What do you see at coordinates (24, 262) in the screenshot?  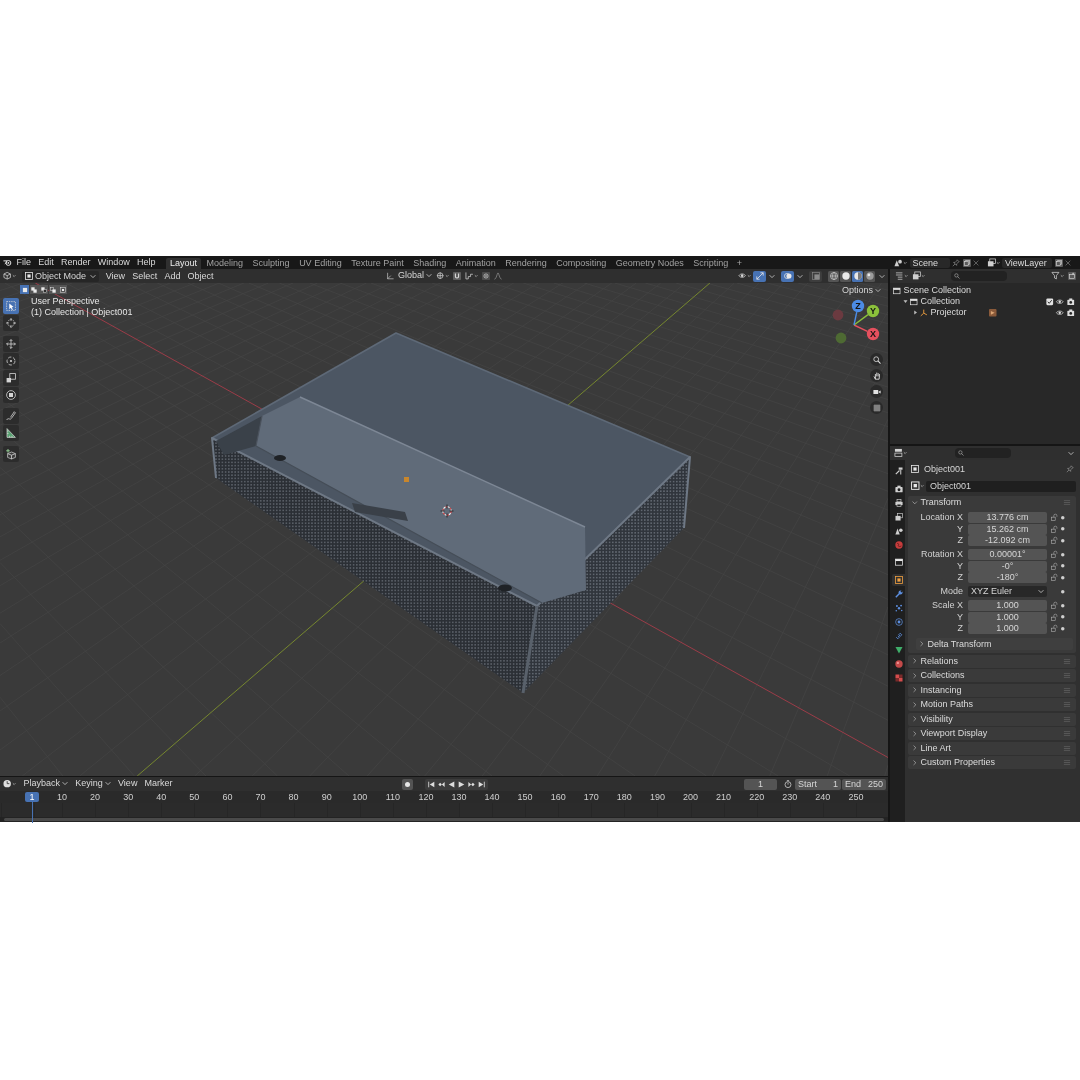 I see `menu-item: File` at bounding box center [24, 262].